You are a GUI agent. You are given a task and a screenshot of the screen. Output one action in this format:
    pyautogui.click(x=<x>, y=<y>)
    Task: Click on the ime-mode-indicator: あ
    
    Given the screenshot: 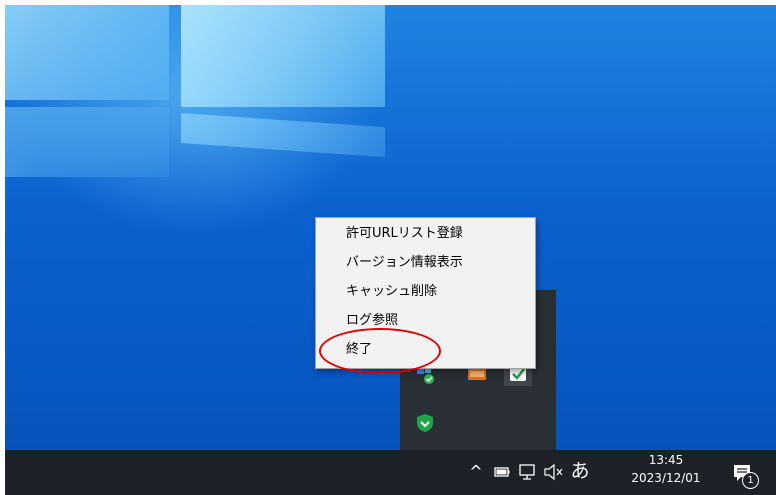 What is the action you would take?
    pyautogui.click(x=580, y=471)
    